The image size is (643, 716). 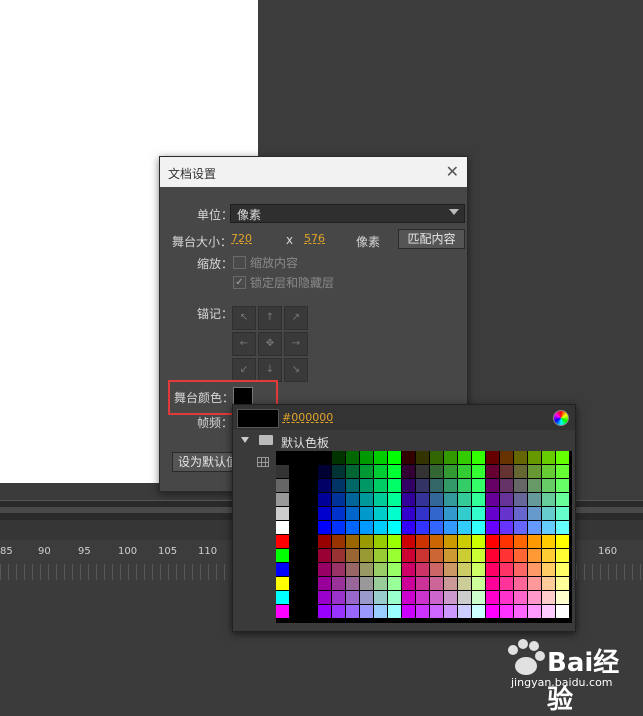 What do you see at coordinates (313, 172) in the screenshot?
I see `dialog-titlebar: 文档设置 ✕` at bounding box center [313, 172].